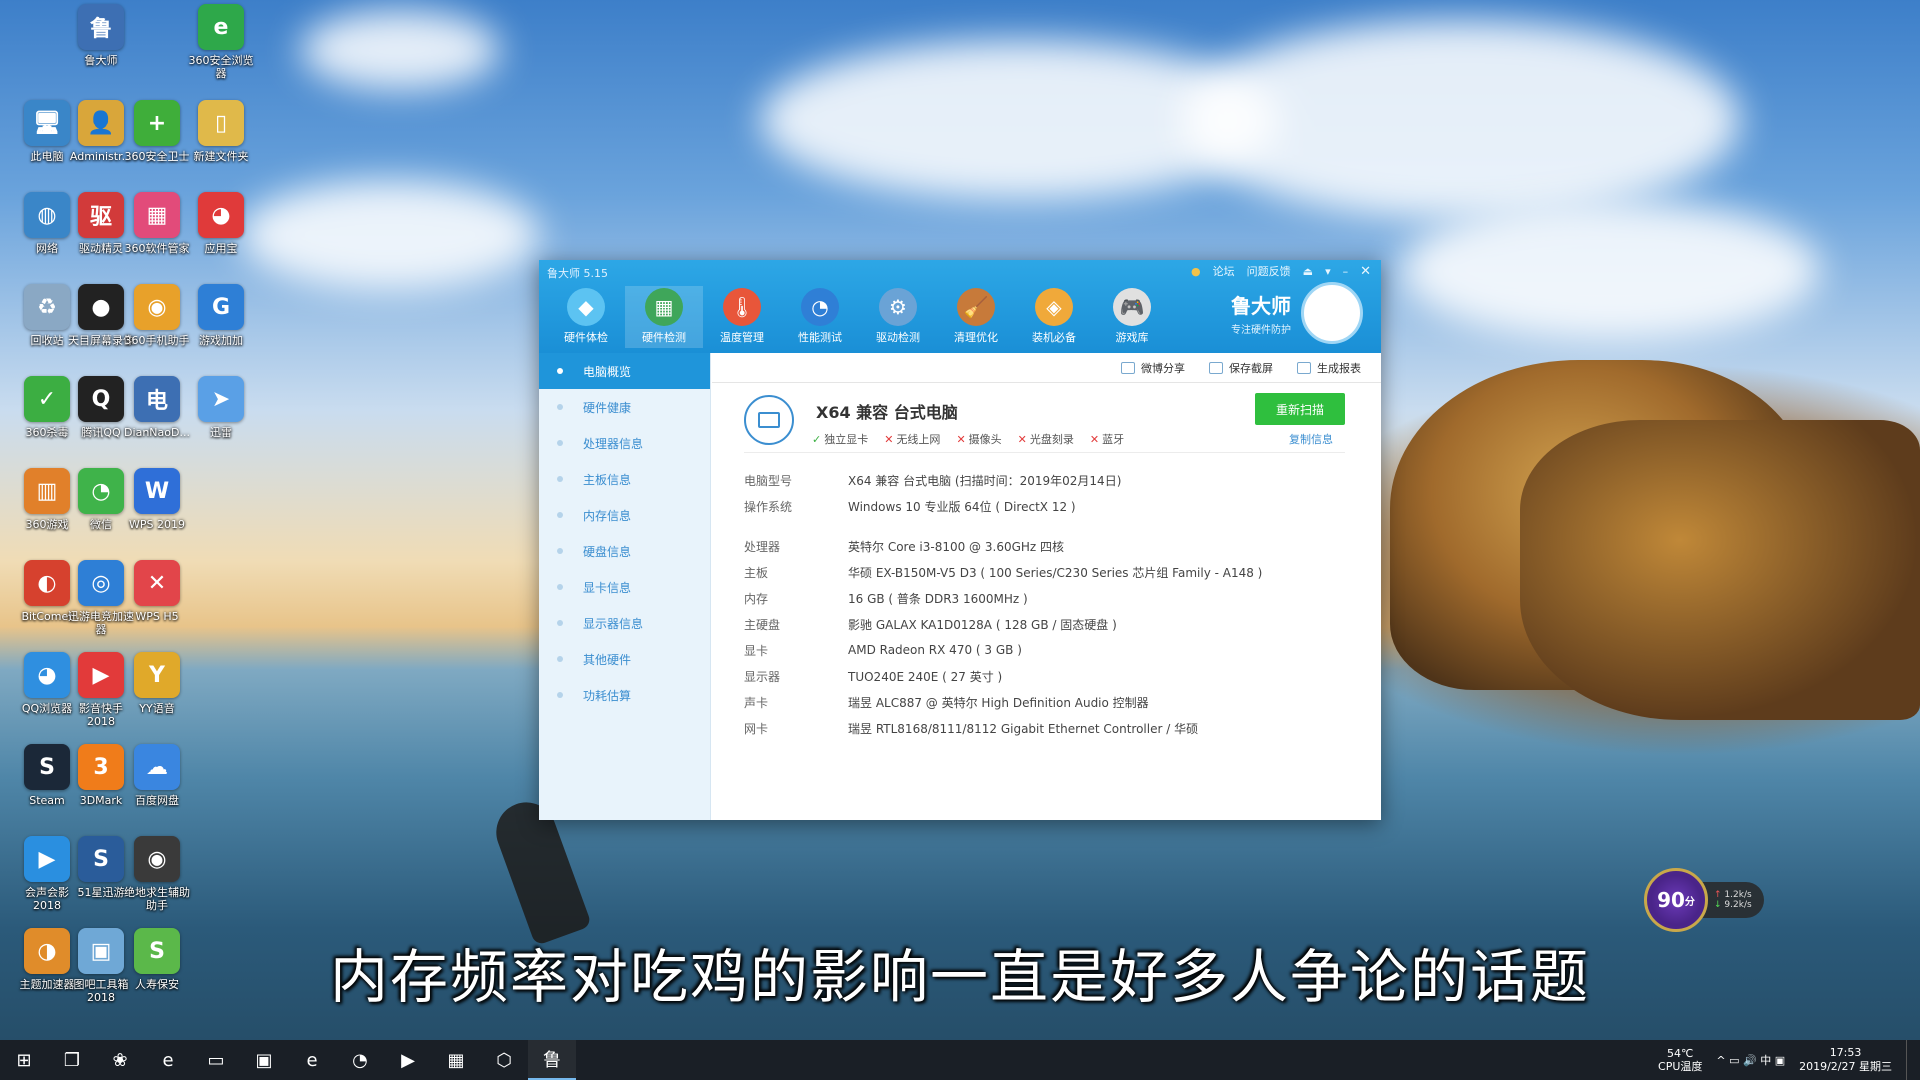 Image resolution: width=1920 pixels, height=1080 pixels. Describe the element at coordinates (624, 515) in the screenshot. I see `sidebar-item: 内存信息` at that location.